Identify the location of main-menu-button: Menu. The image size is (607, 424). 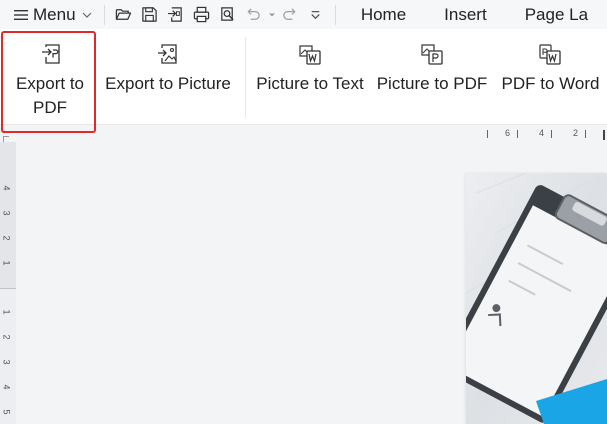
(49, 14).